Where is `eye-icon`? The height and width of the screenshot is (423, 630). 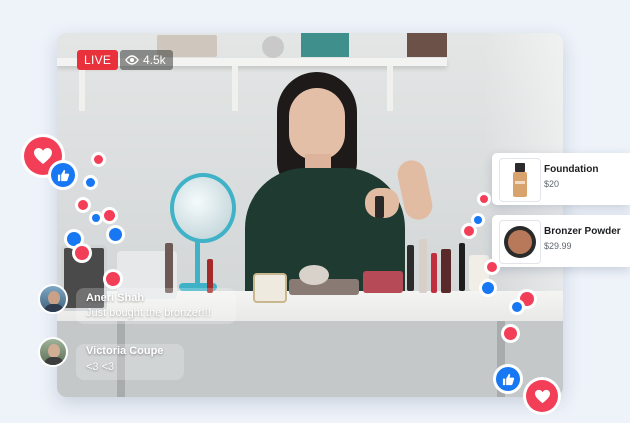
eye-icon is located at coordinates (132, 60).